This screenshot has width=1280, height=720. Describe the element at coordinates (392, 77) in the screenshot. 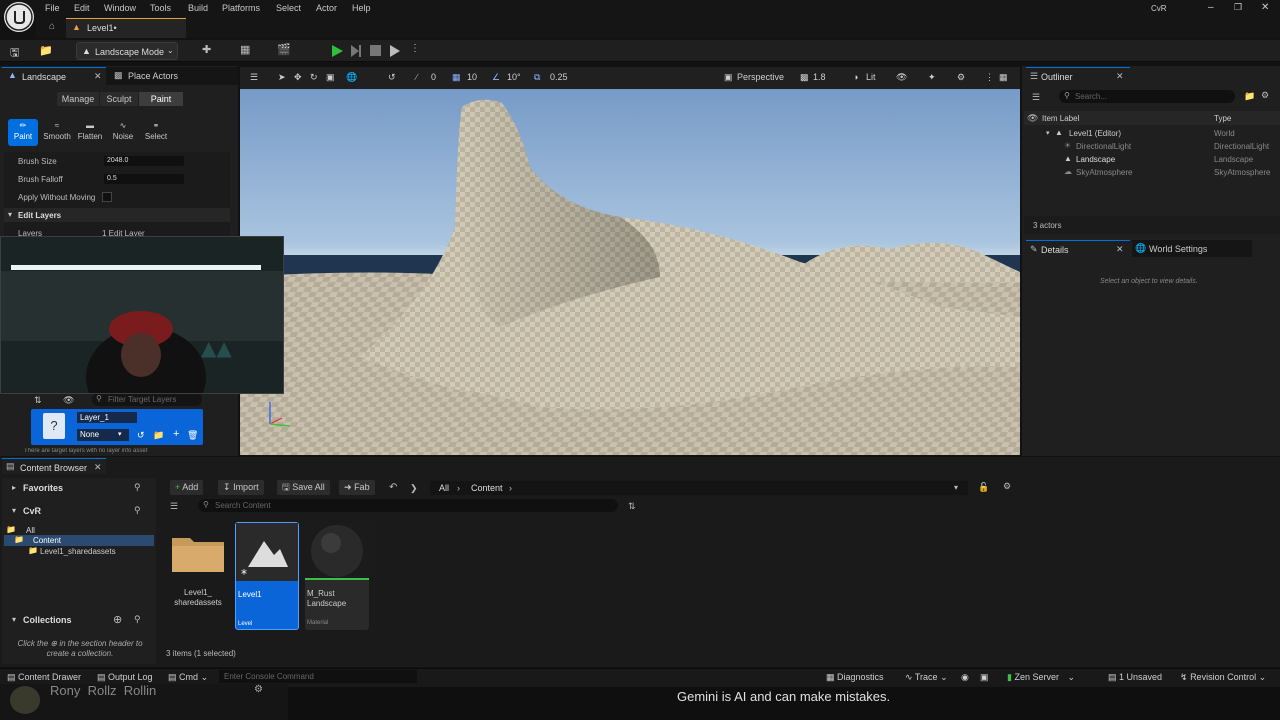

I see `surface-snap-icon: ↺` at that location.